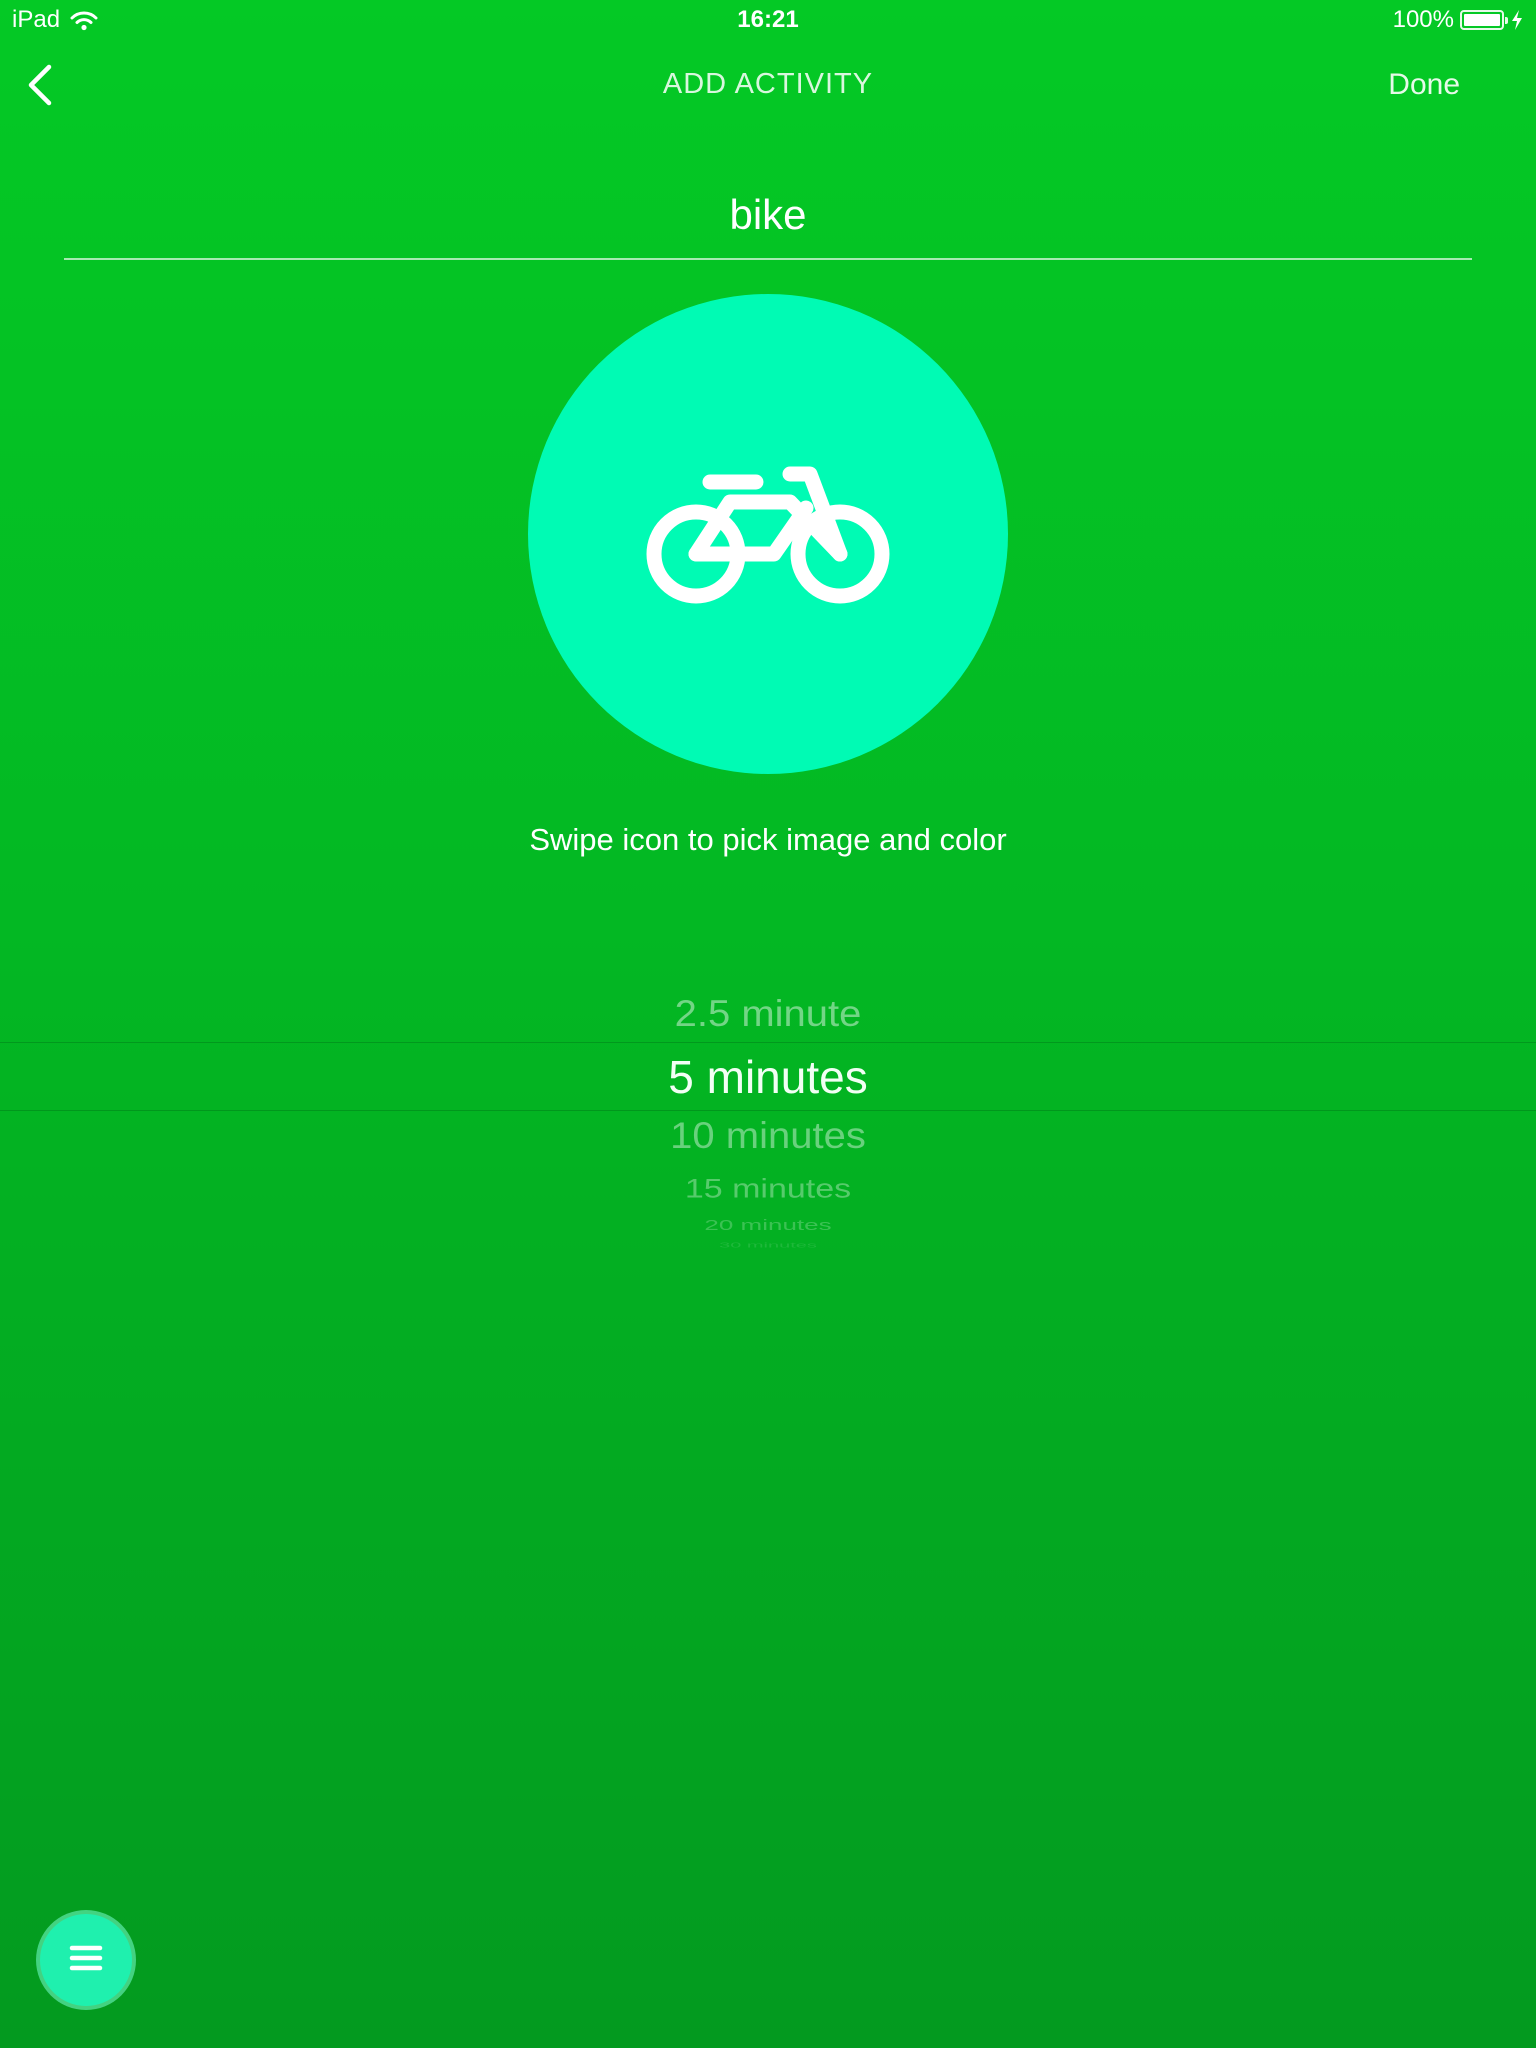 The image size is (1536, 2048). What do you see at coordinates (768, 1110) in the screenshot?
I see `picker-selection-bottom-line` at bounding box center [768, 1110].